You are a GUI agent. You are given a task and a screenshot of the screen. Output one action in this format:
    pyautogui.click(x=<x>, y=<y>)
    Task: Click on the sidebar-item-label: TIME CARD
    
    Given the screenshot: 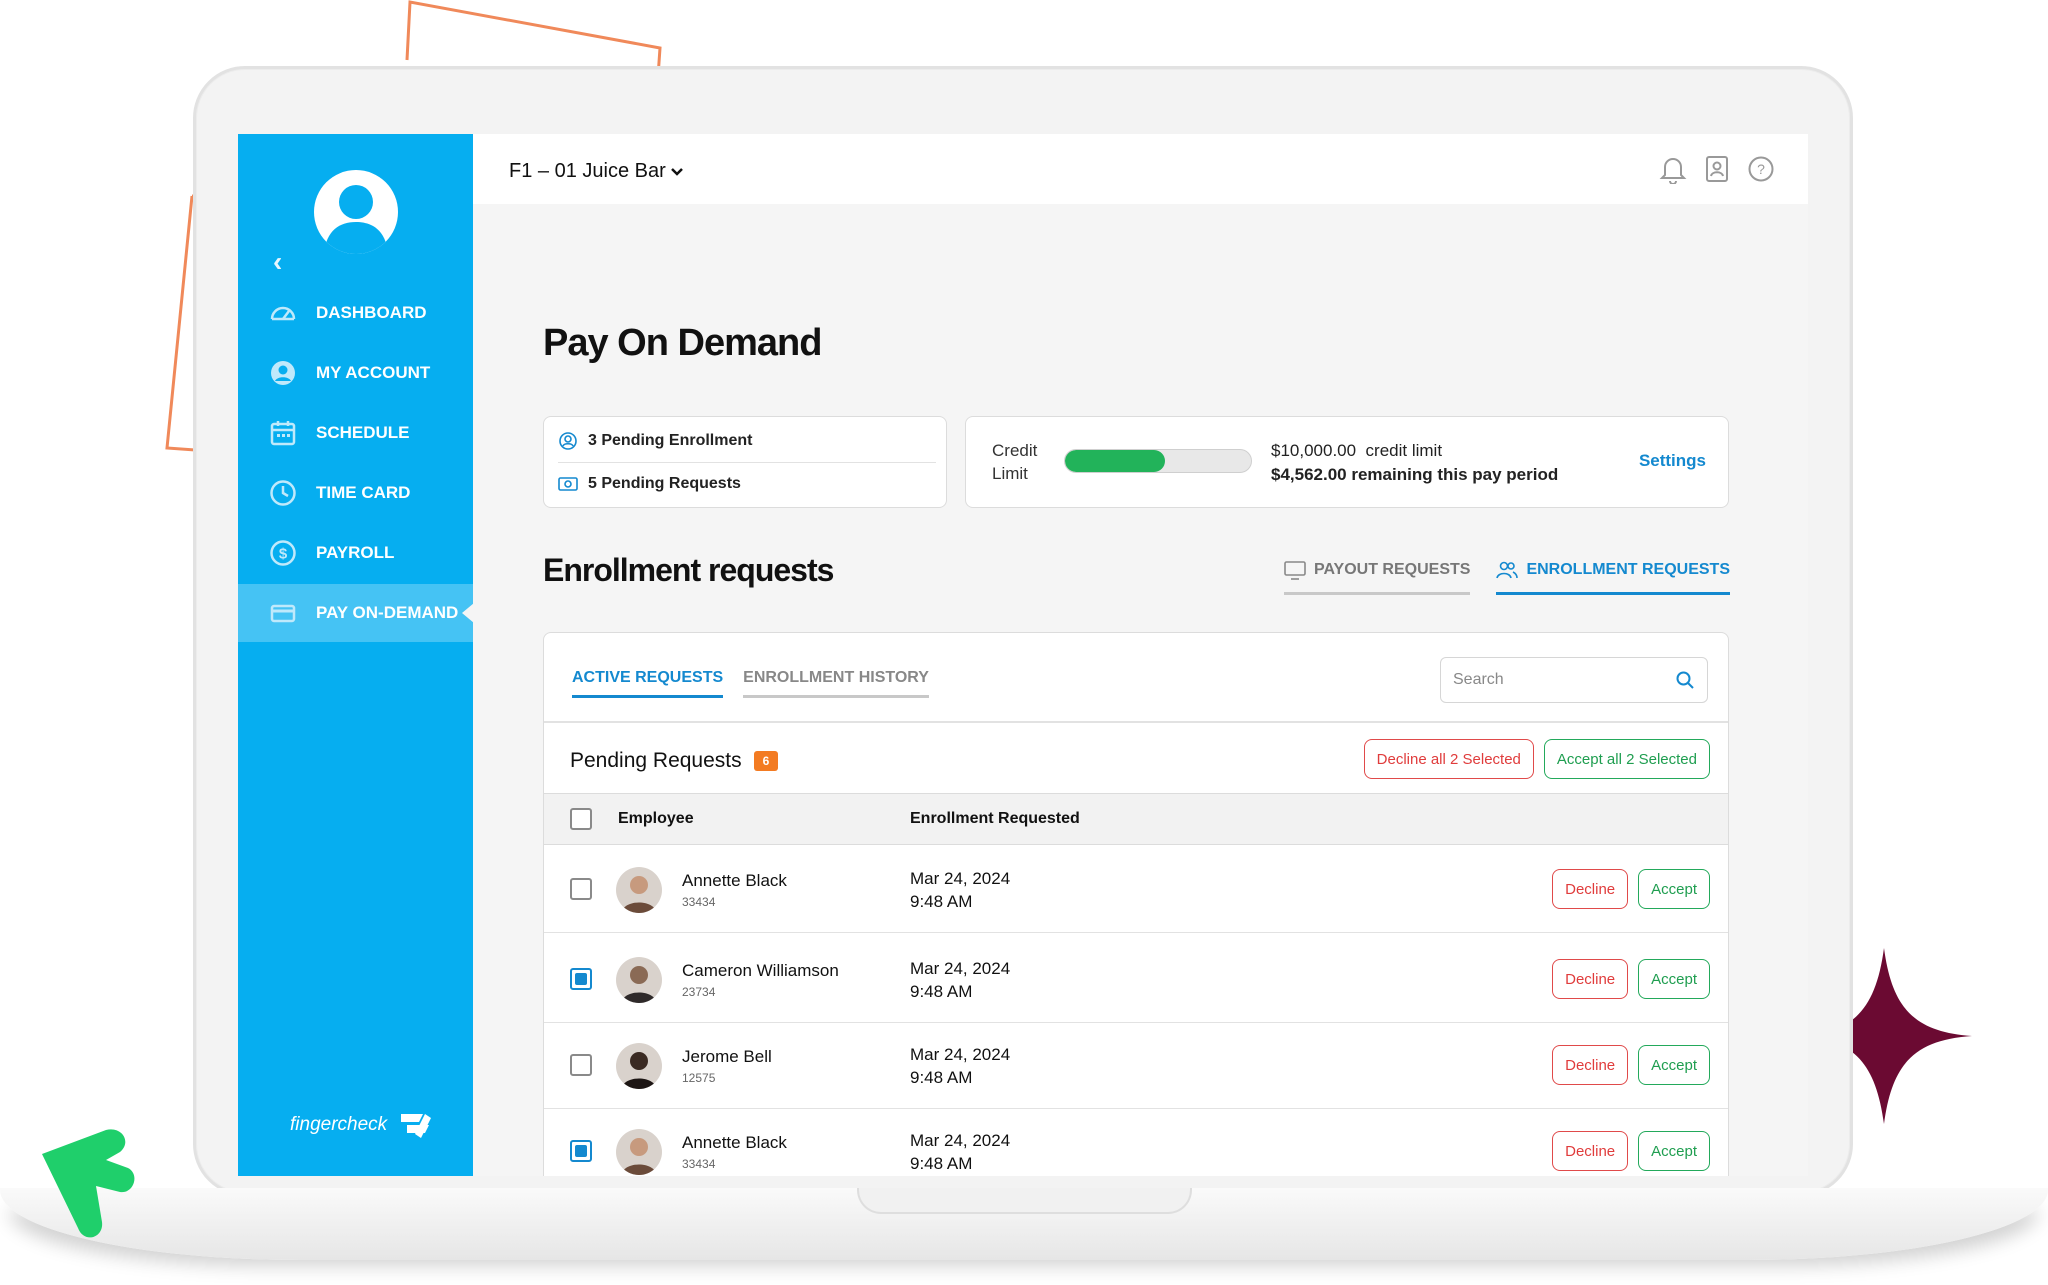 What is the action you would take?
    pyautogui.click(x=363, y=492)
    